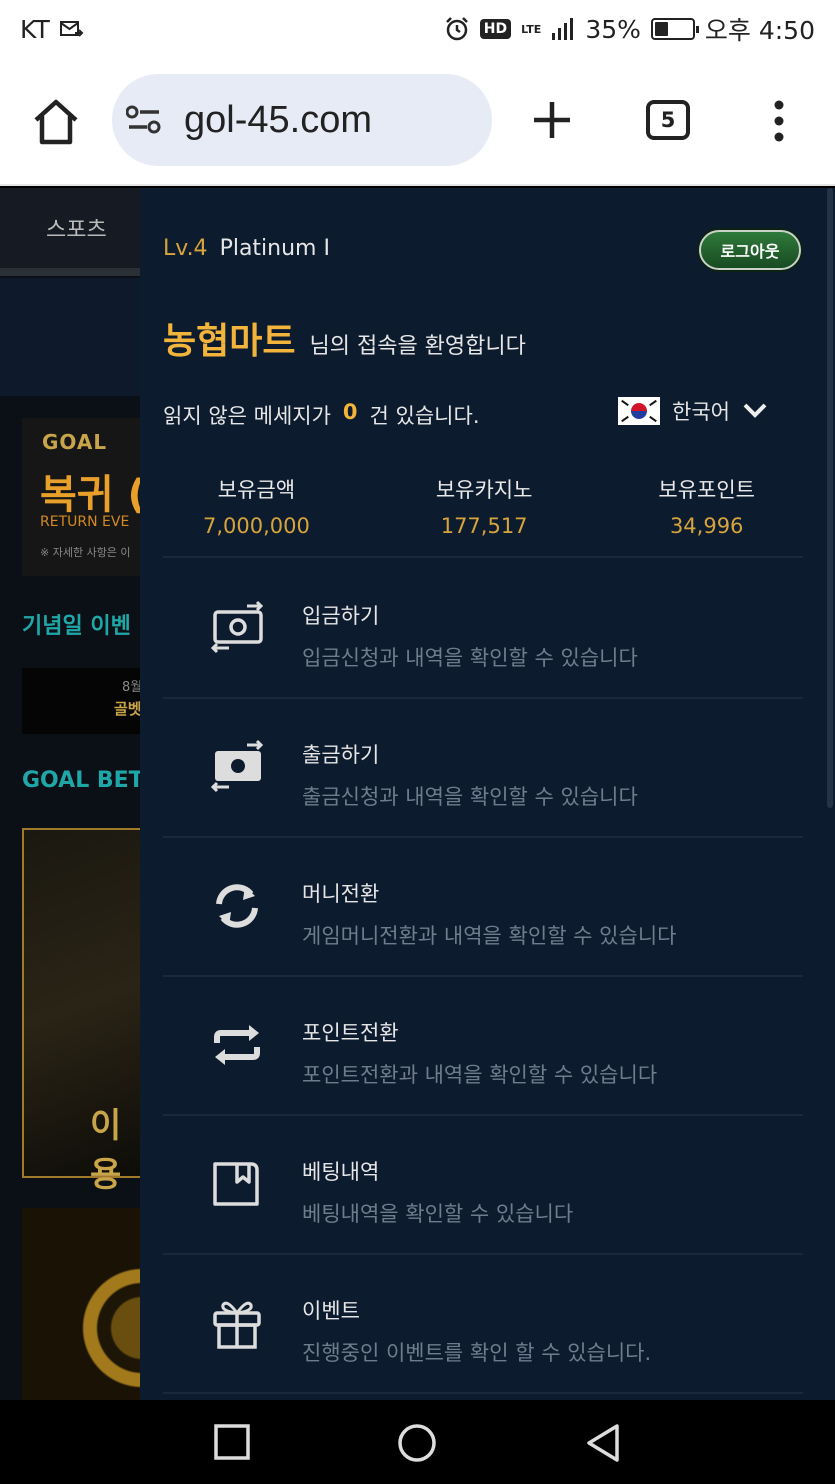 The image size is (835, 1484). Describe the element at coordinates (350, 1033) in the screenshot. I see `menu-title: 포인트전환` at that location.